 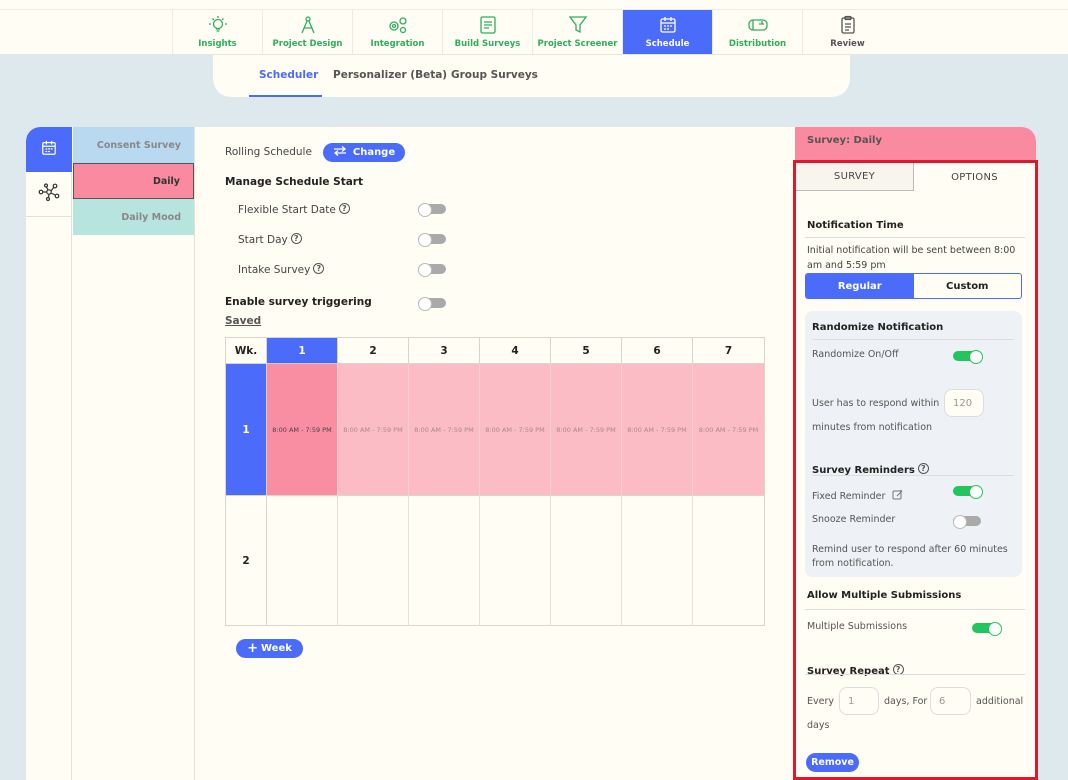 What do you see at coordinates (263, 240) in the screenshot?
I see `start-day-label: Start Day` at bounding box center [263, 240].